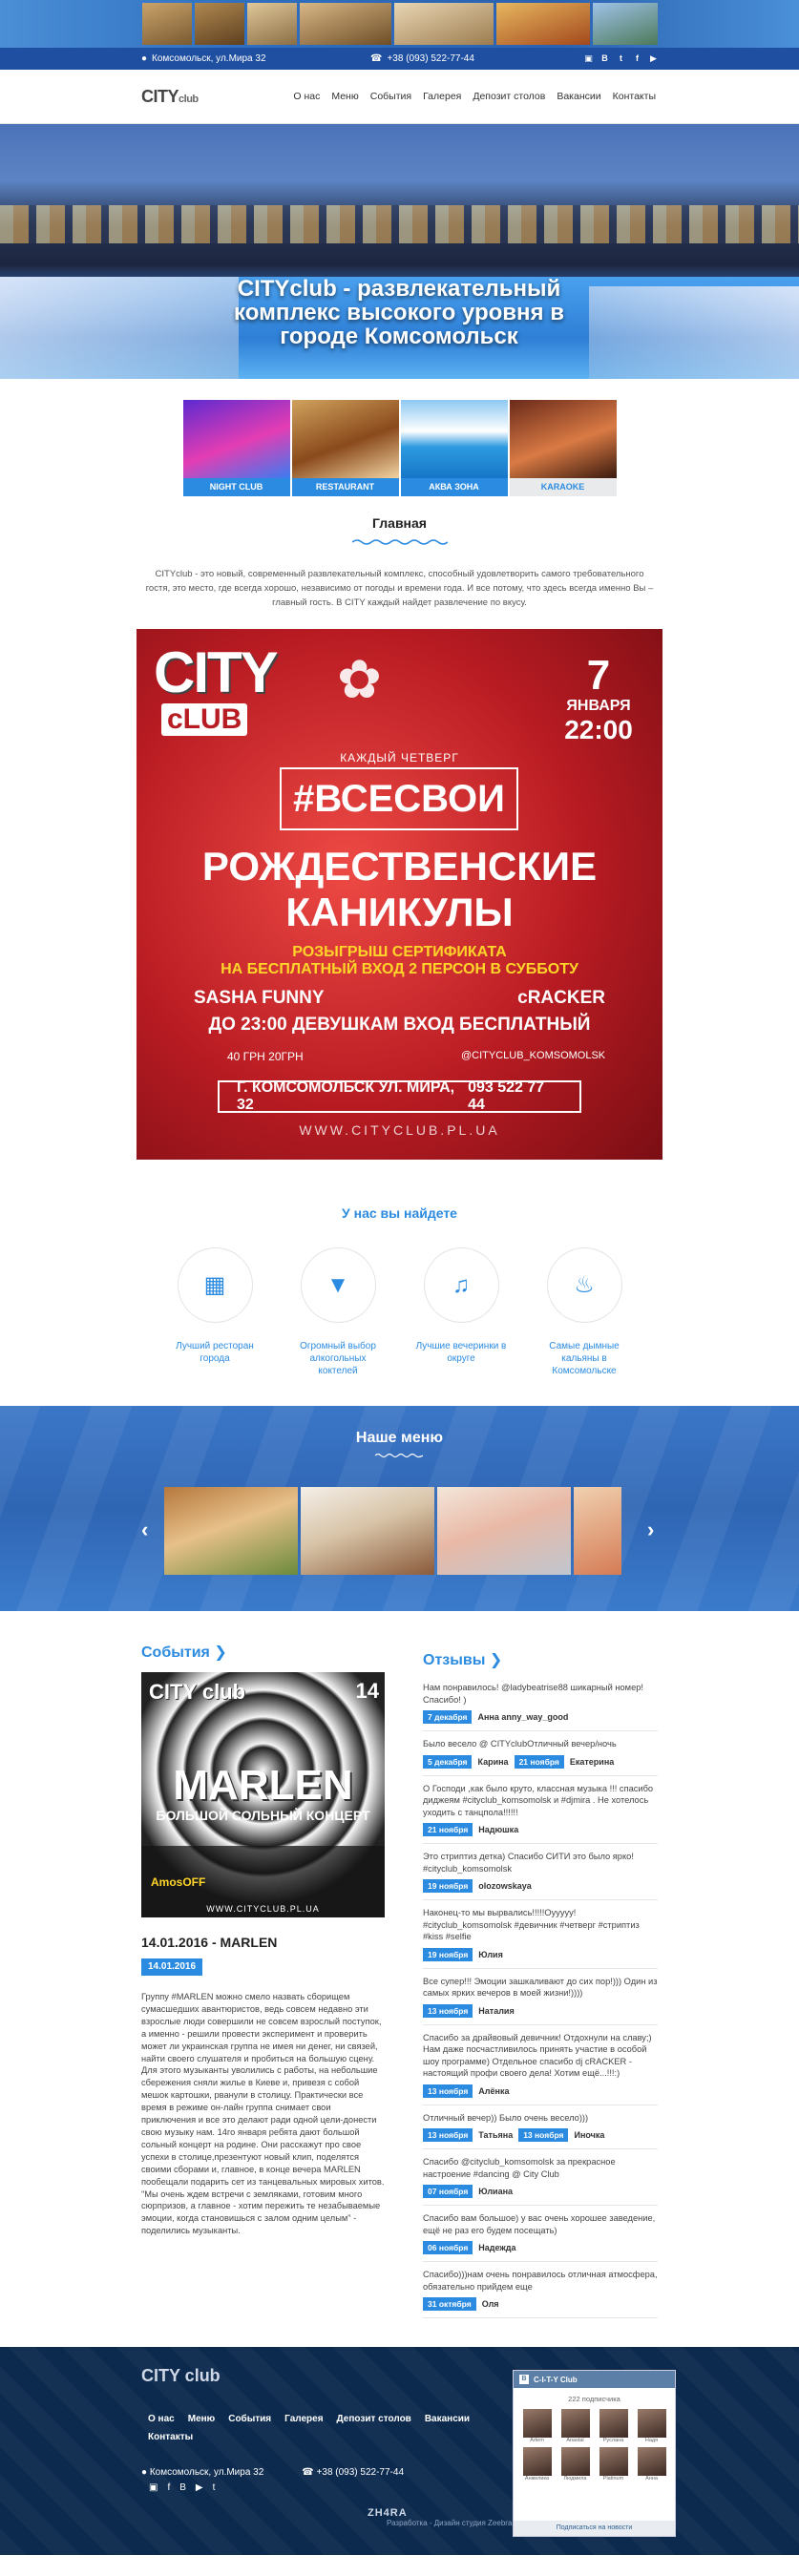  What do you see at coordinates (537, 2440) in the screenshot?
I see `avatar-name: Artem` at bounding box center [537, 2440].